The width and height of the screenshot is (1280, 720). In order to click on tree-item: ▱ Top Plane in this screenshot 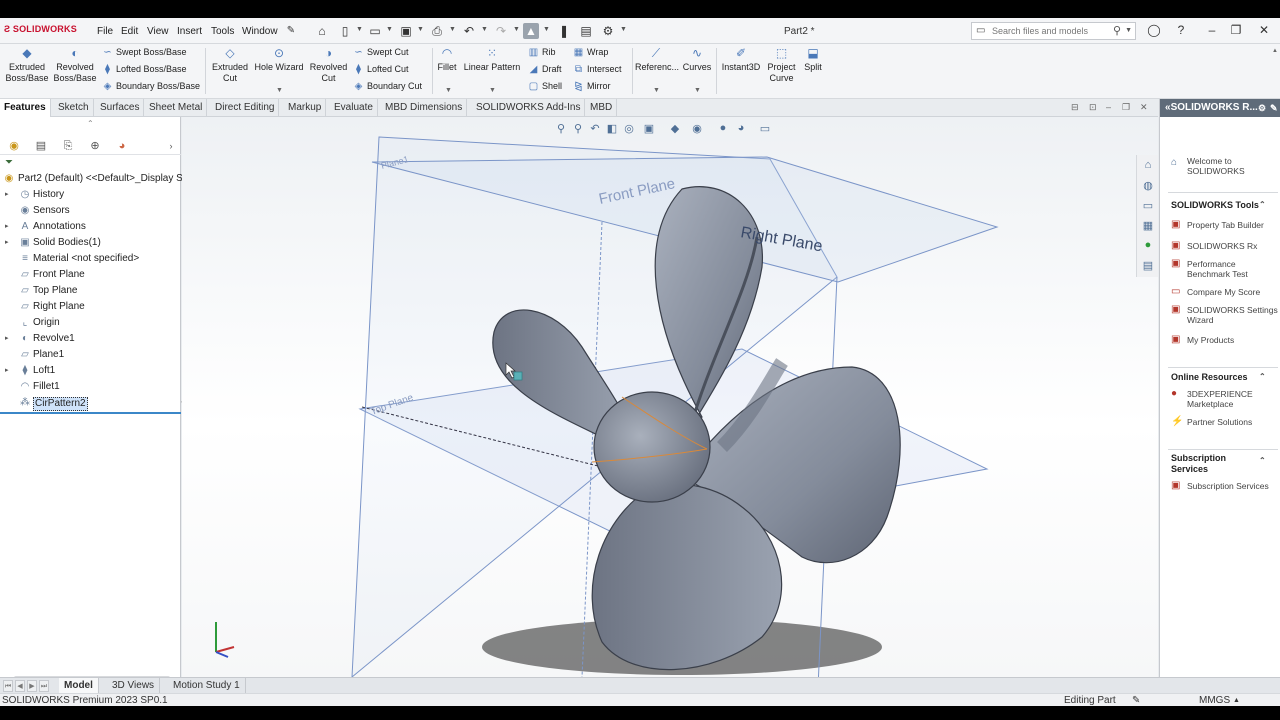, I will do `click(90, 291)`.